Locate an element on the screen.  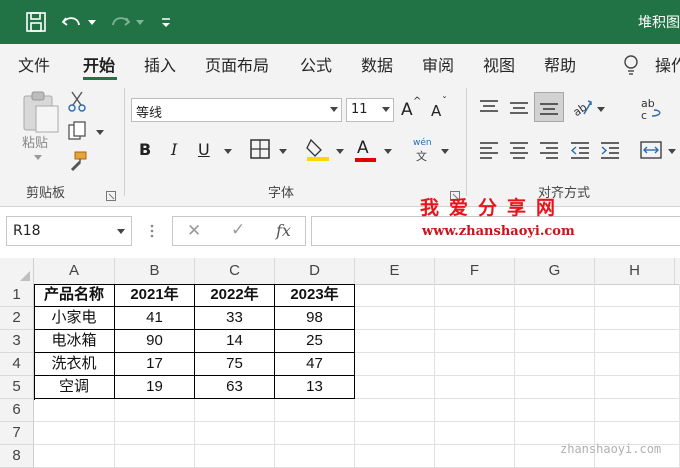
row-header-3: 3 is located at coordinates (17, 341).